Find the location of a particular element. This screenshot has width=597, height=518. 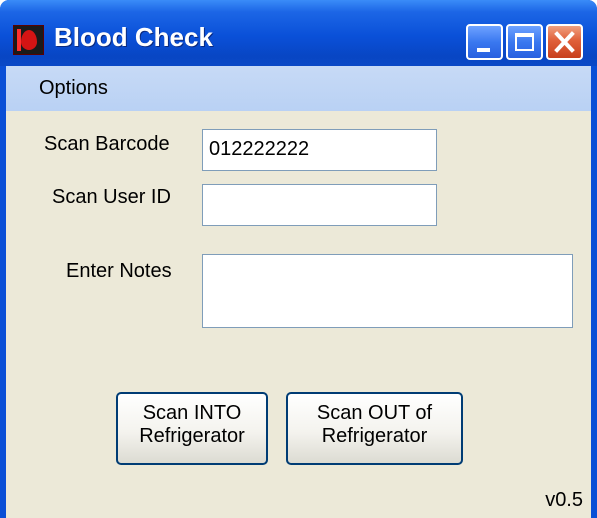

minimize-icon is located at coordinates (483, 50).